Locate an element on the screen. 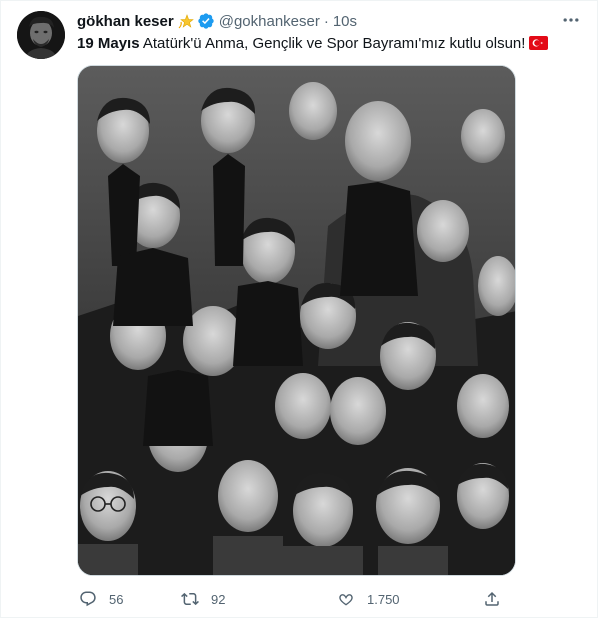 This screenshot has width=598, height=618. tweet-header: gökhan keser @gokhankeser · 10s is located at coordinates (329, 21).